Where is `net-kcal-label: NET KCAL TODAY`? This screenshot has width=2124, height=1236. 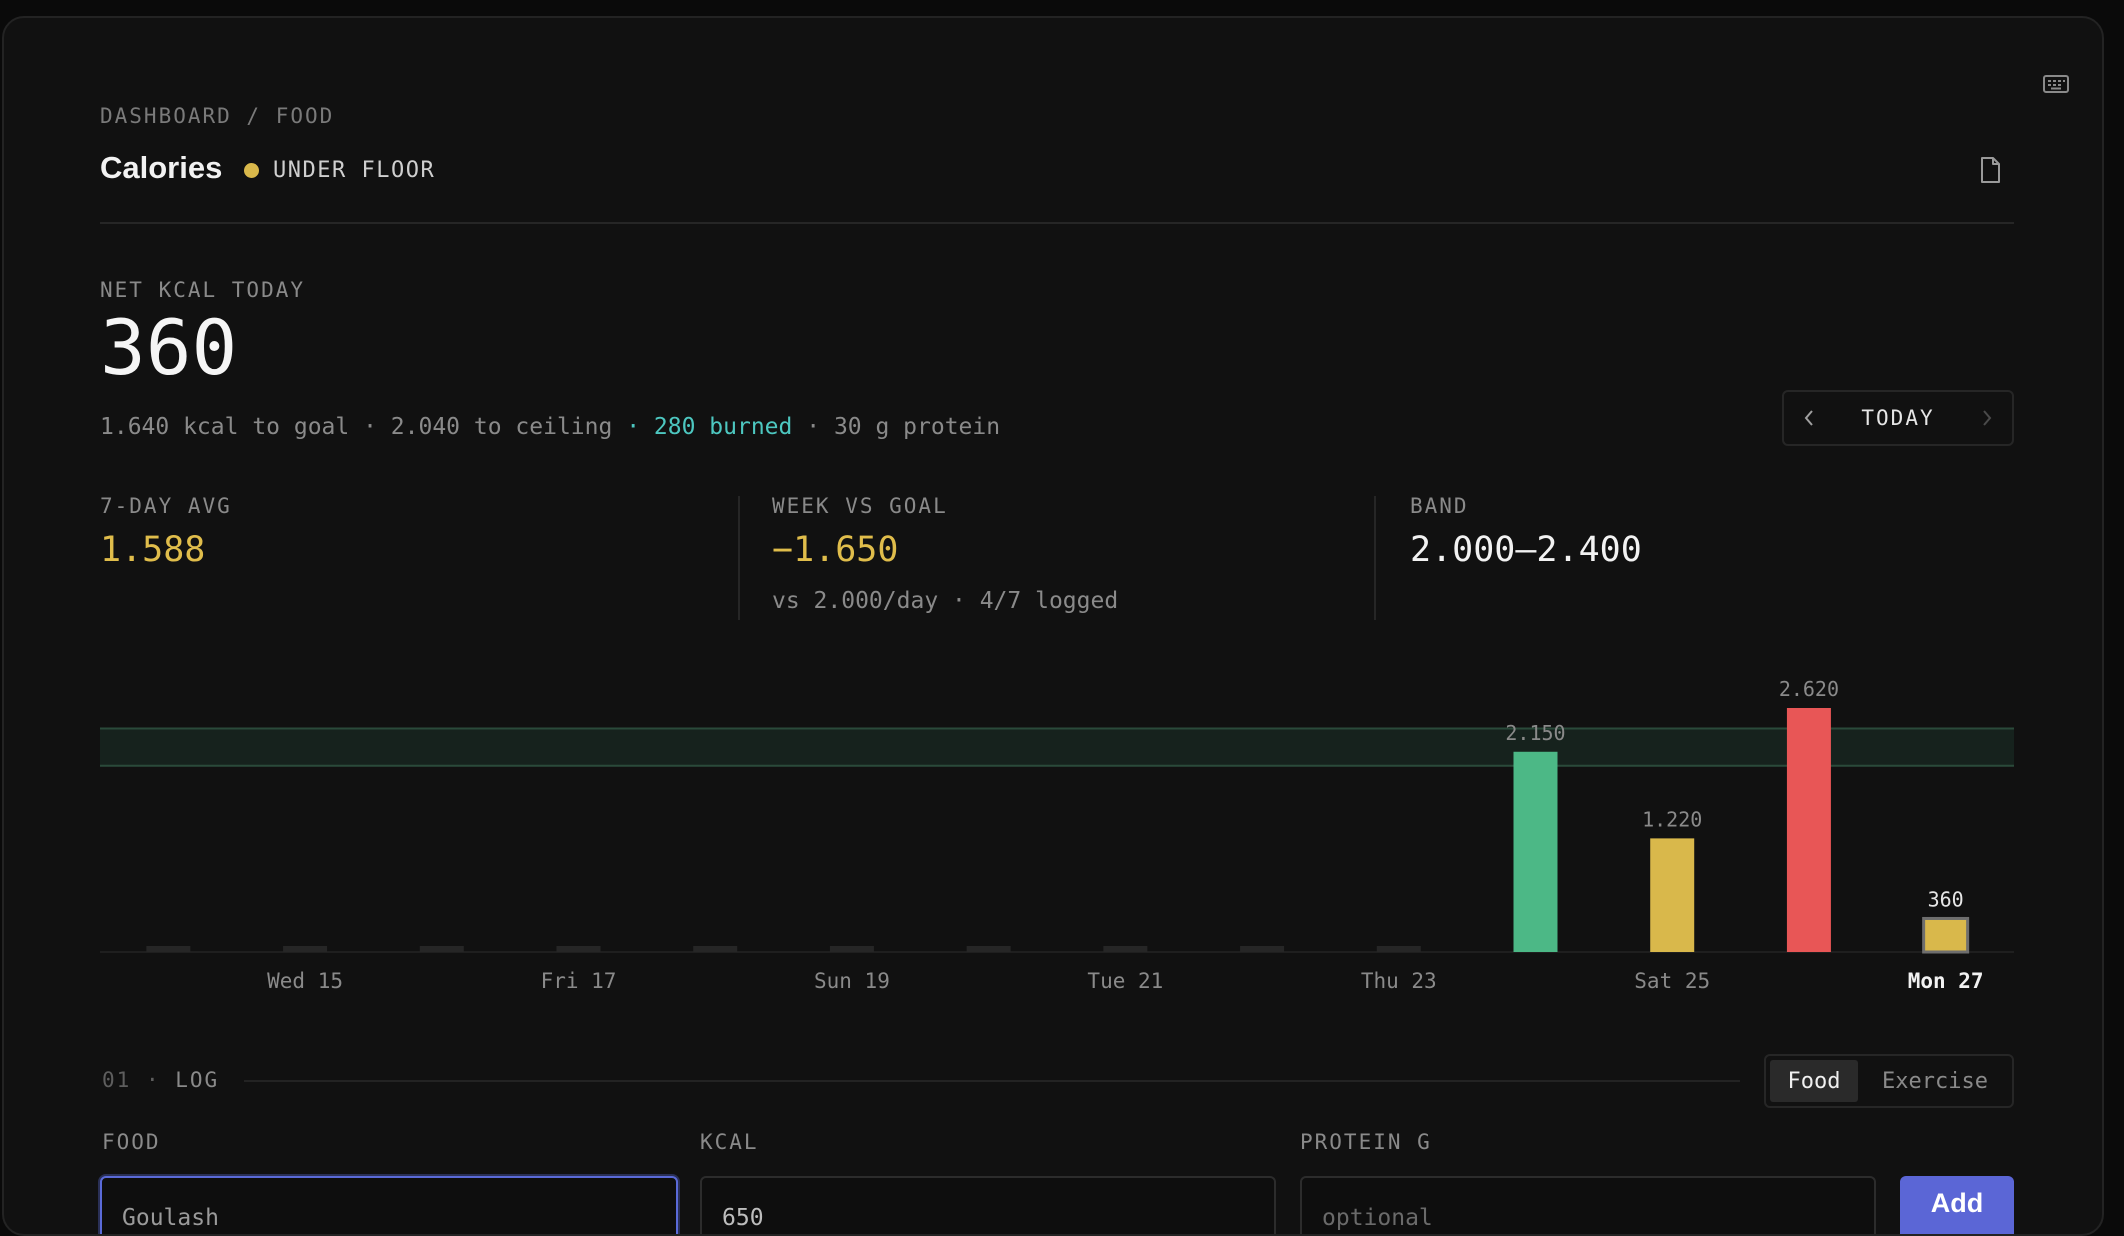 net-kcal-label: NET KCAL TODAY is located at coordinates (203, 290).